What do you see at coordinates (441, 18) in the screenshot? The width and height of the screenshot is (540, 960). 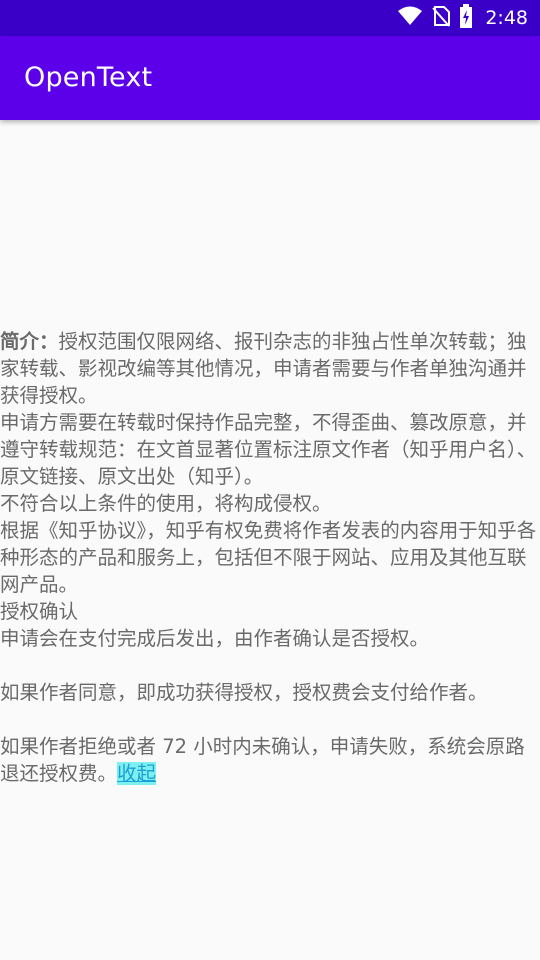 I see `no-sim-icon` at bounding box center [441, 18].